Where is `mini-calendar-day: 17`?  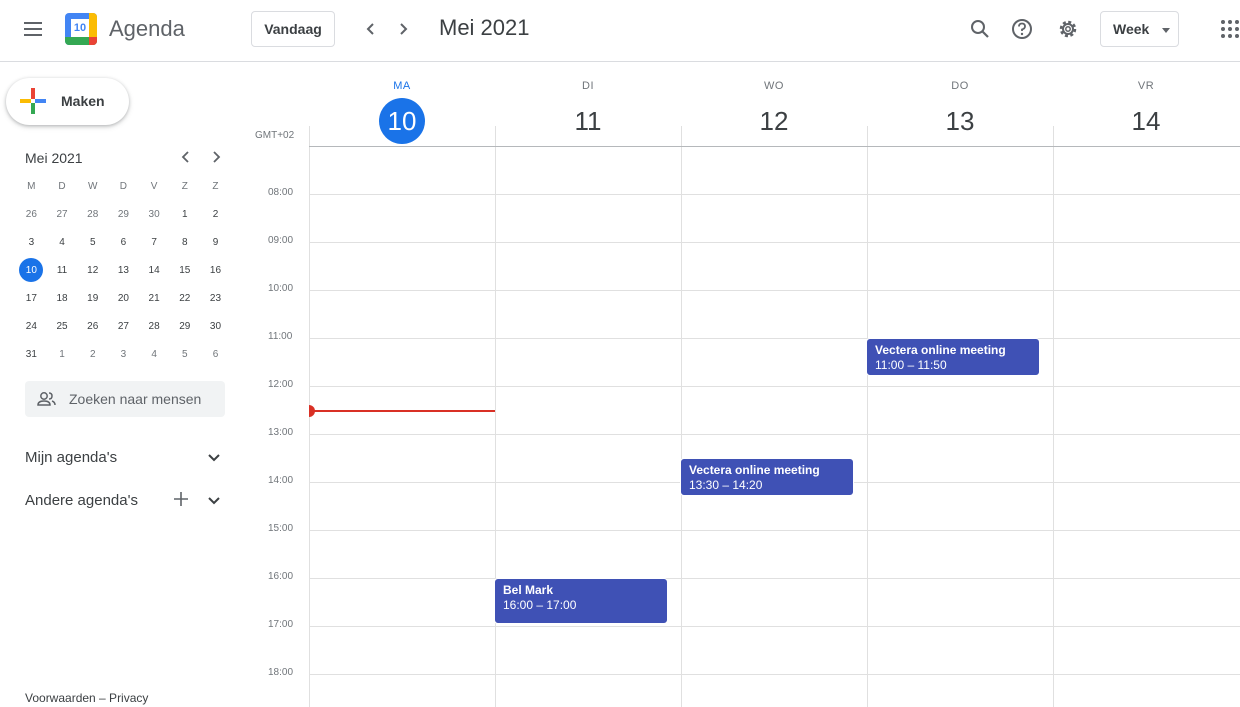 mini-calendar-day: 17 is located at coordinates (31, 298).